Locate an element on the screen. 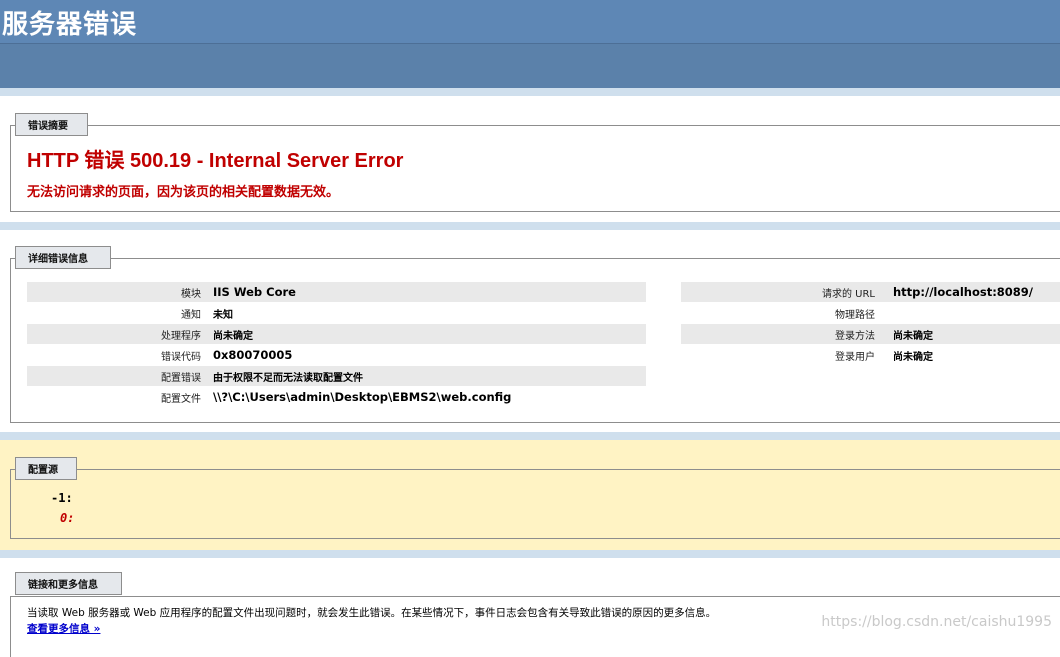 The width and height of the screenshot is (1060, 657). page-header: 服务器错误 is located at coordinates (530, 45).